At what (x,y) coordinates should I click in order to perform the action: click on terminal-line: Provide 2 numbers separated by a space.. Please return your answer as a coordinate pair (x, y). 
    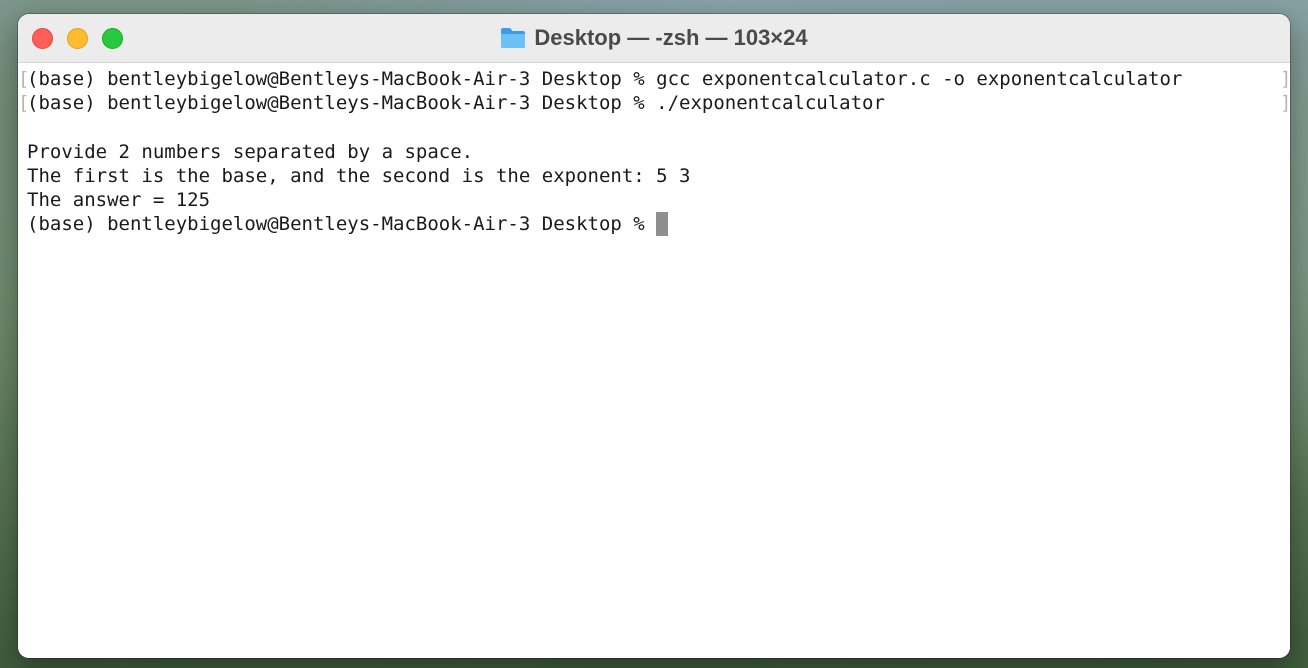
    Looking at the image, I should click on (250, 152).